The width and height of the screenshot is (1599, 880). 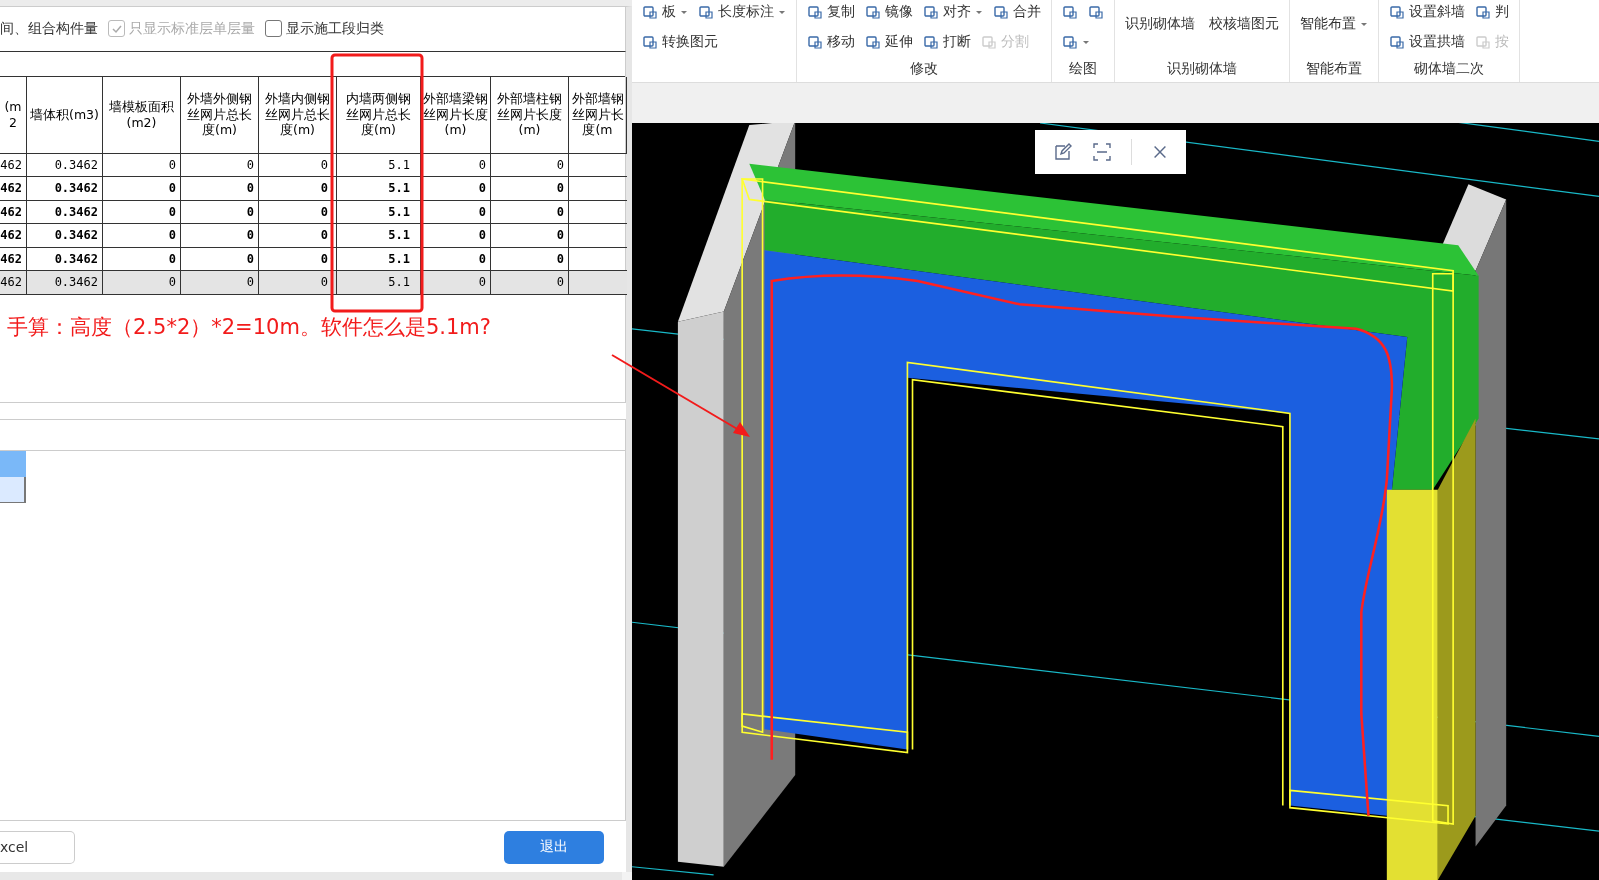 I want to click on toolbar-button: 设置拱墙, so click(x=1427, y=42).